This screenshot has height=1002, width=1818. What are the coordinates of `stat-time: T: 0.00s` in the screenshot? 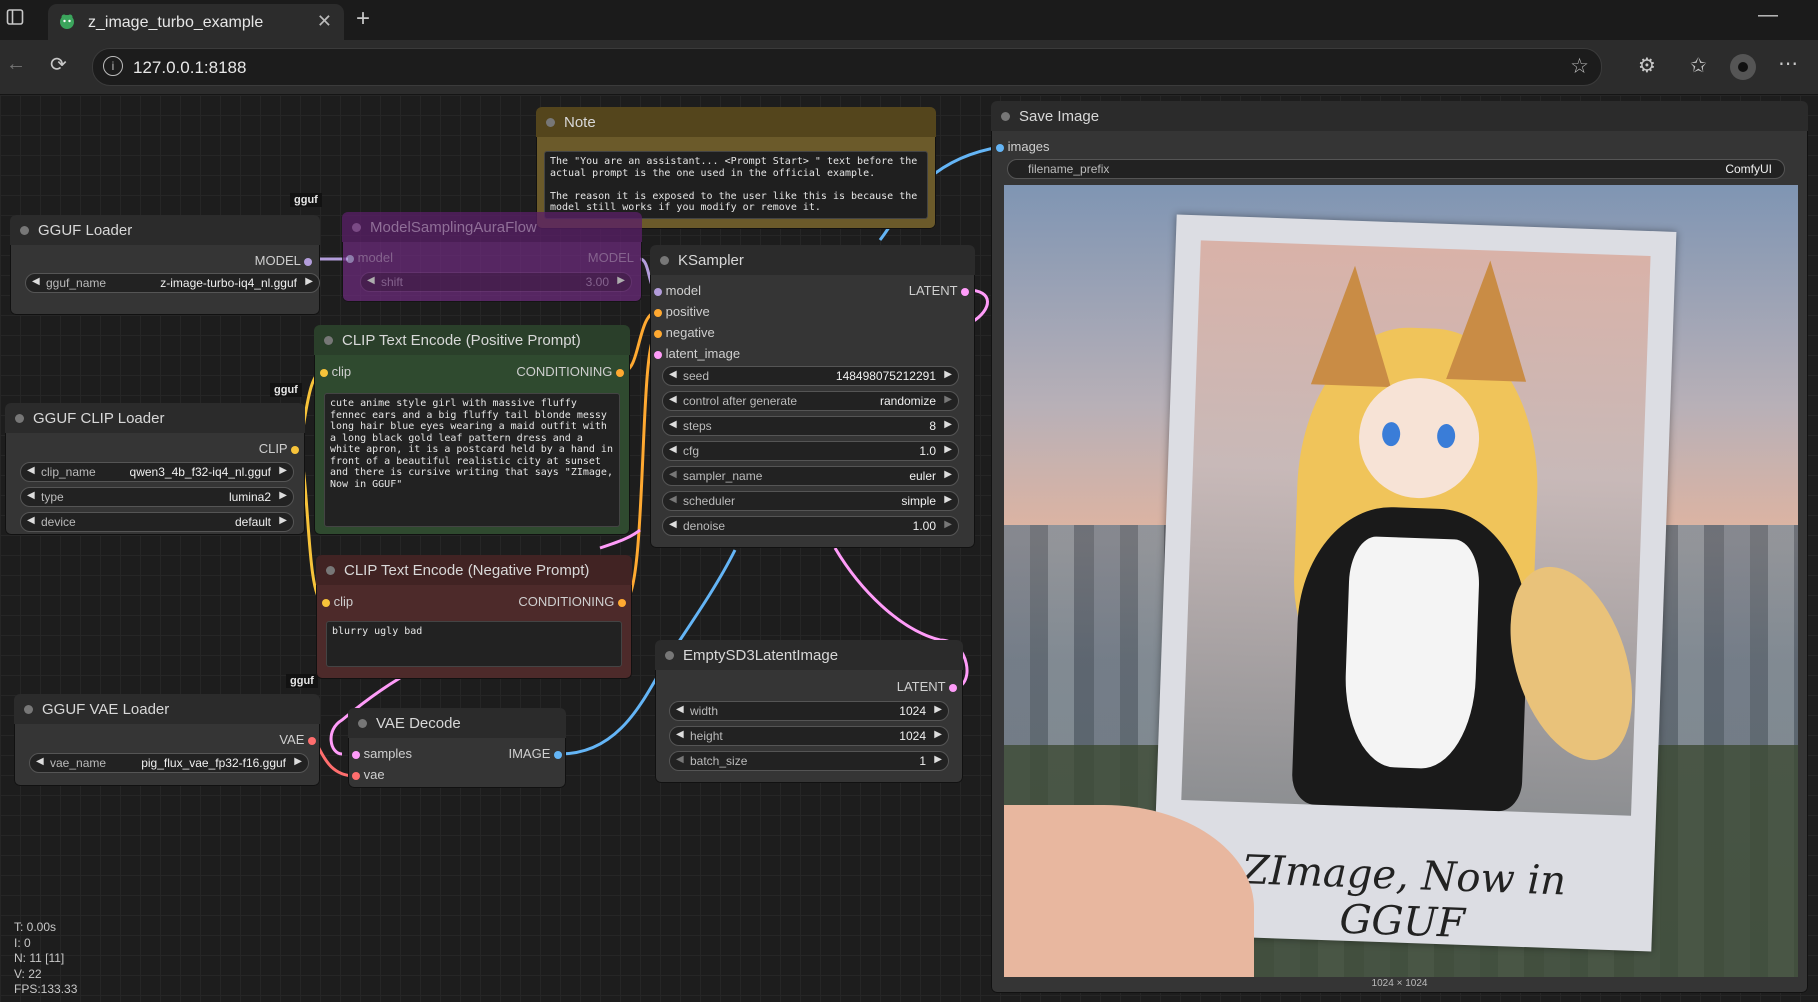 It's located at (35, 927).